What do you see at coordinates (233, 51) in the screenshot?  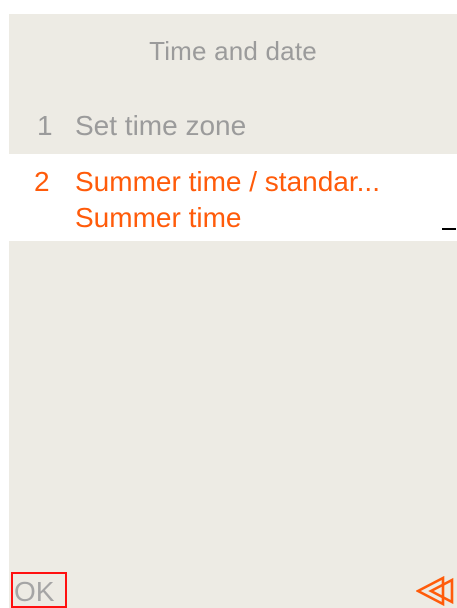 I see `page-title: Time and date` at bounding box center [233, 51].